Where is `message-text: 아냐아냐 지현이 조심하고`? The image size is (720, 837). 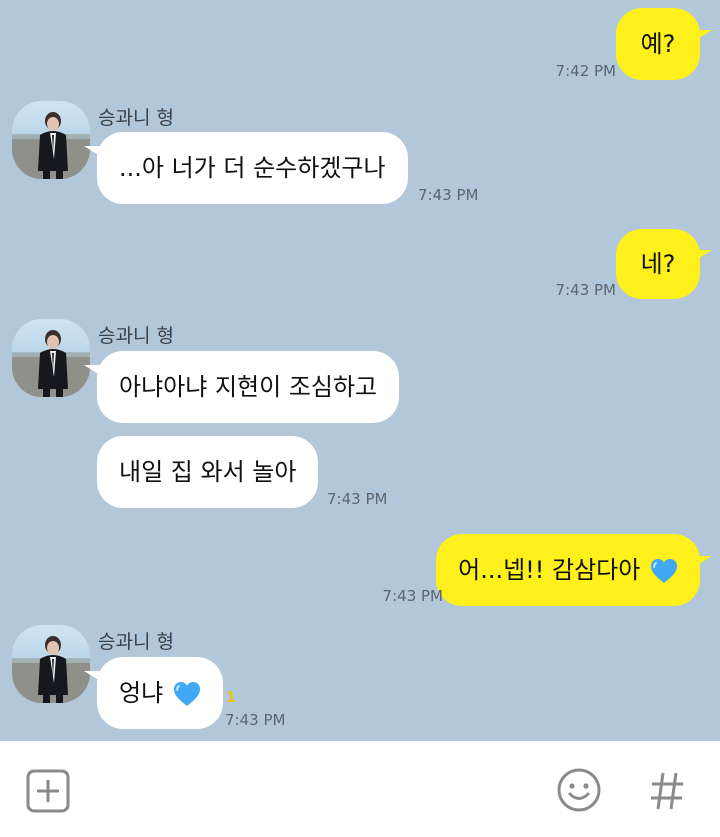 message-text: 아냐아냐 지현이 조심하고 is located at coordinates (248, 387).